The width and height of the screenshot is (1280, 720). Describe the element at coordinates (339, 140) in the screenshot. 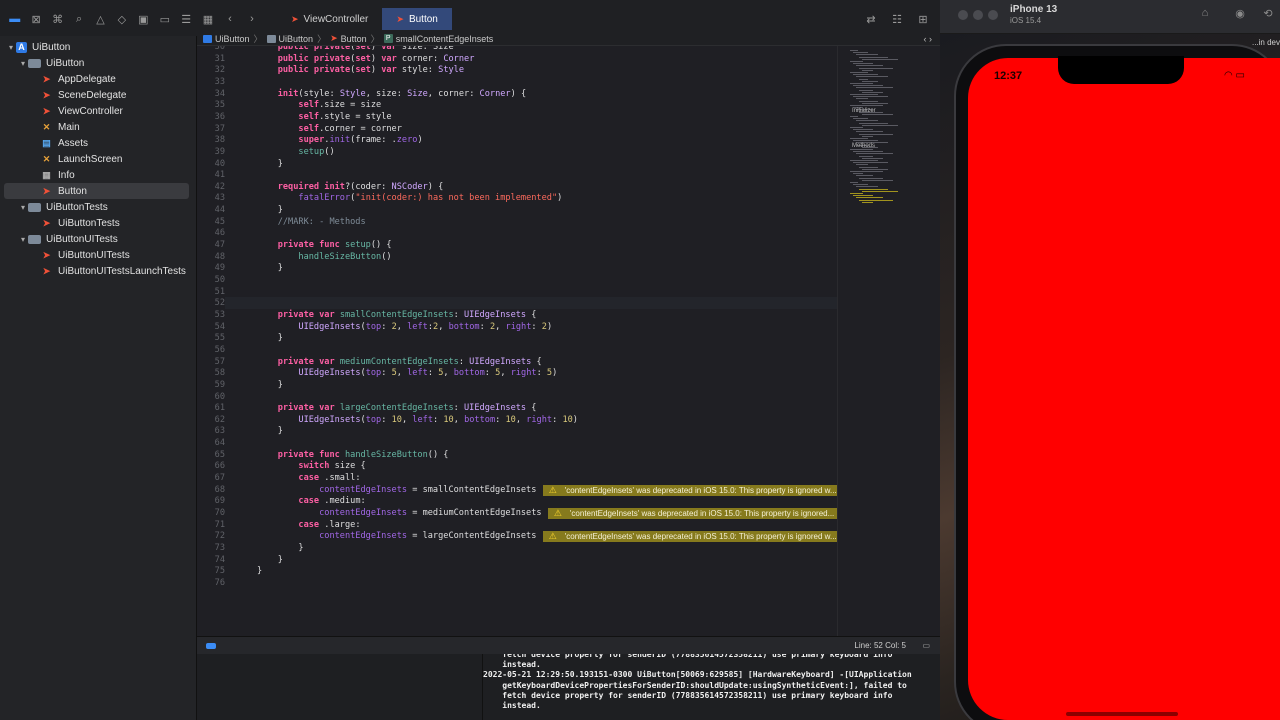

I see `code-line: super.init(frame: .zero)` at that location.